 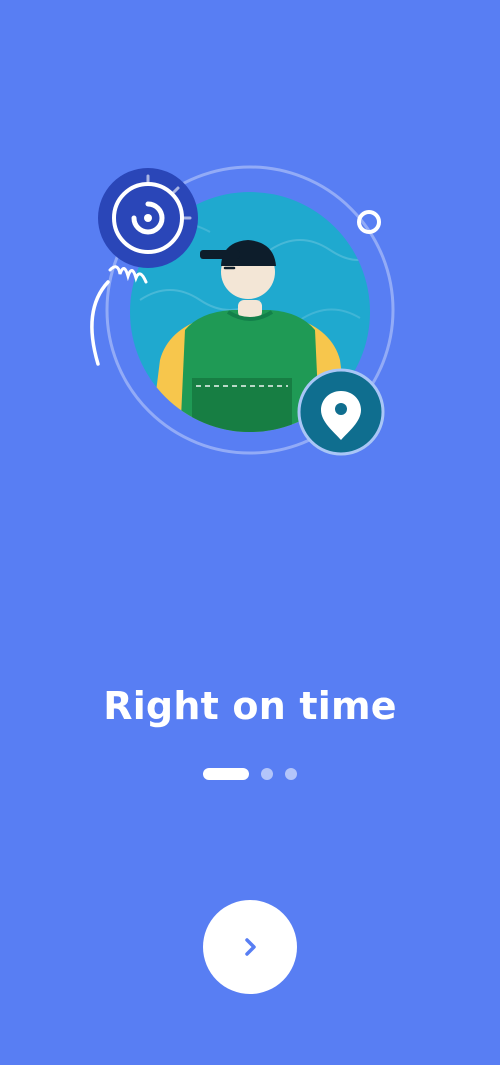 I want to click on stopwatch-icon, so click(x=148, y=218).